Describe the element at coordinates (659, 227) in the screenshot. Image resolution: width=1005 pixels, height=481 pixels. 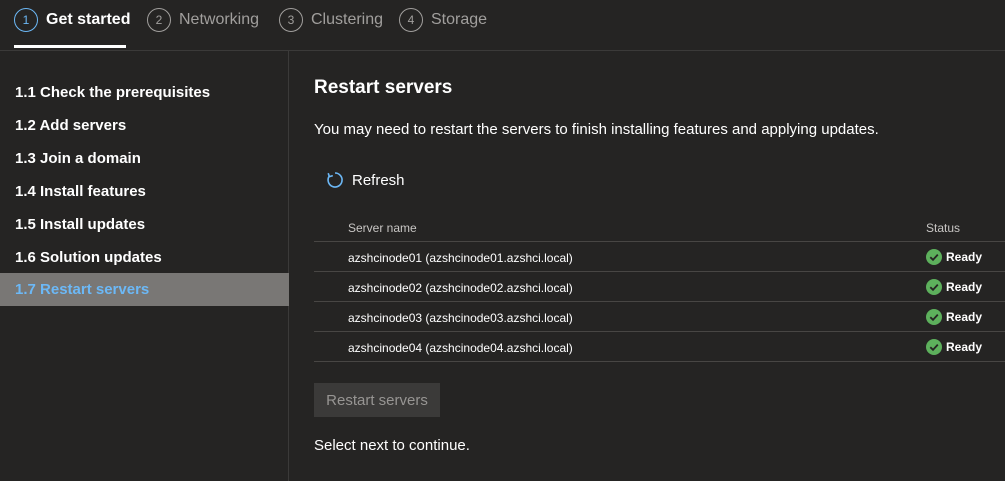
I see `table-header: Server name Status` at that location.